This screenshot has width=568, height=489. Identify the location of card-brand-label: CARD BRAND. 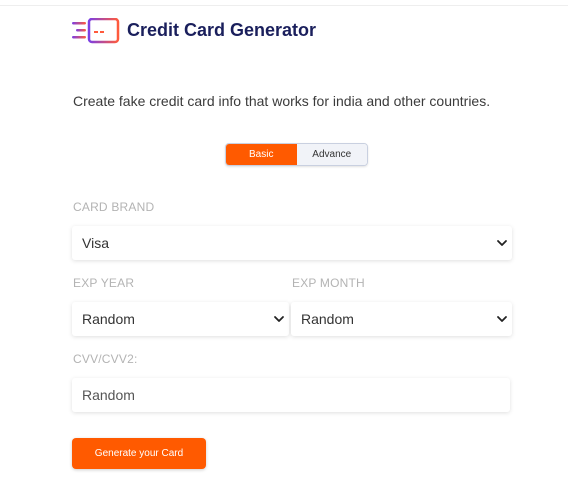
(114, 207).